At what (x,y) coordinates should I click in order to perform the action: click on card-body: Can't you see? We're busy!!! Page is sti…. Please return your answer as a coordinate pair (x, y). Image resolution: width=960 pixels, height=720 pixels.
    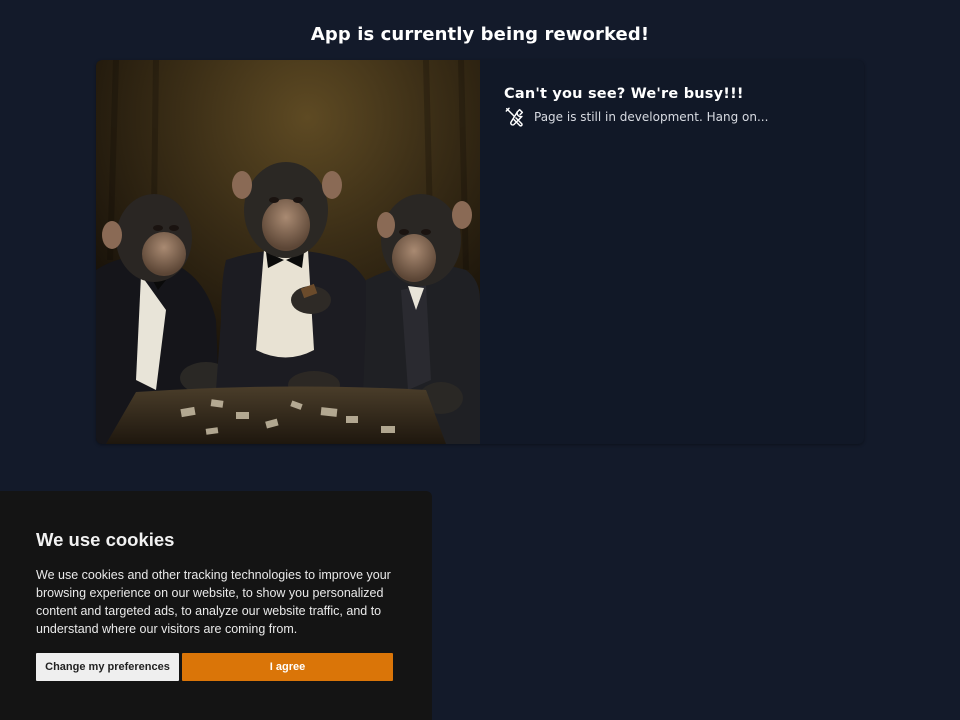
    Looking at the image, I should click on (674, 107).